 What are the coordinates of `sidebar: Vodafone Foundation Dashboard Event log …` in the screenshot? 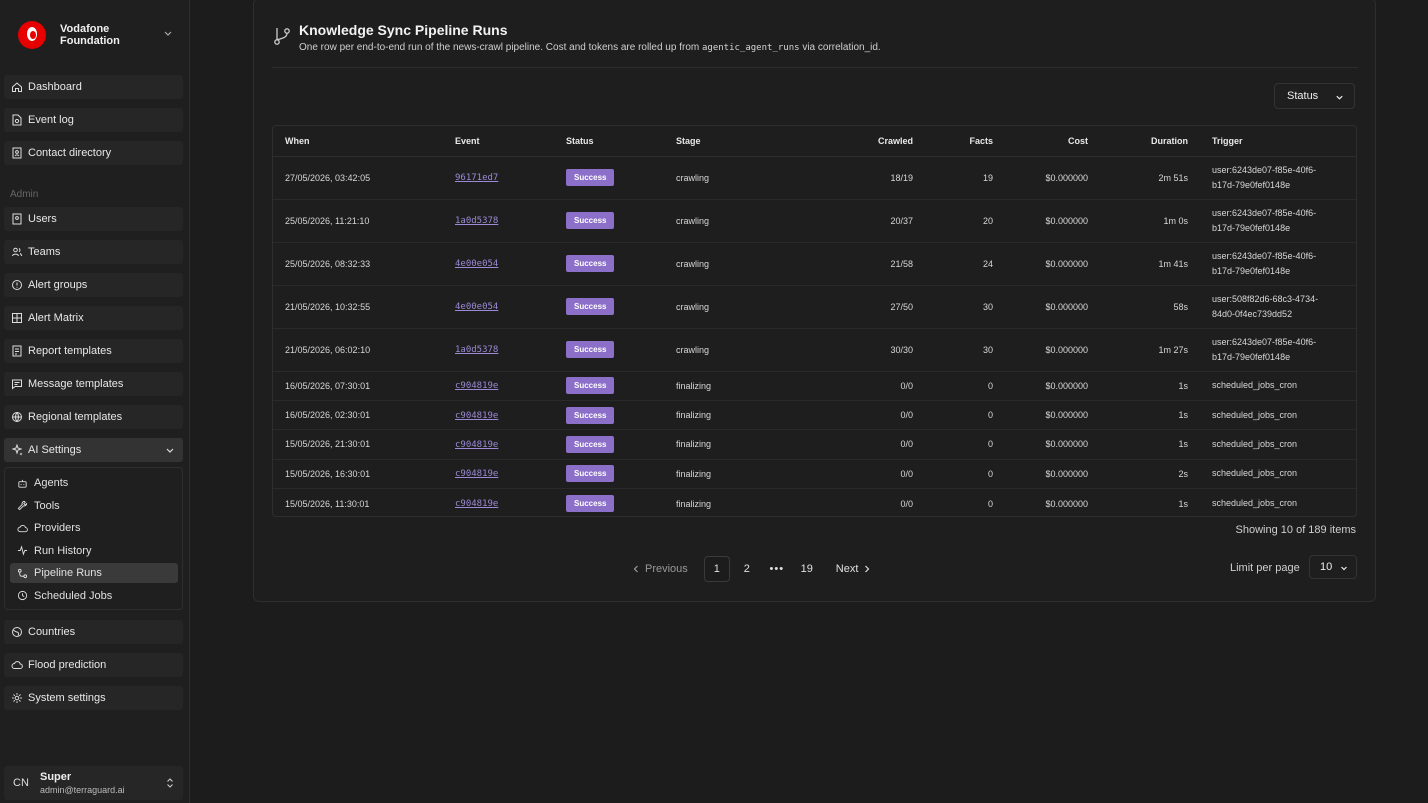 It's located at (95, 401).